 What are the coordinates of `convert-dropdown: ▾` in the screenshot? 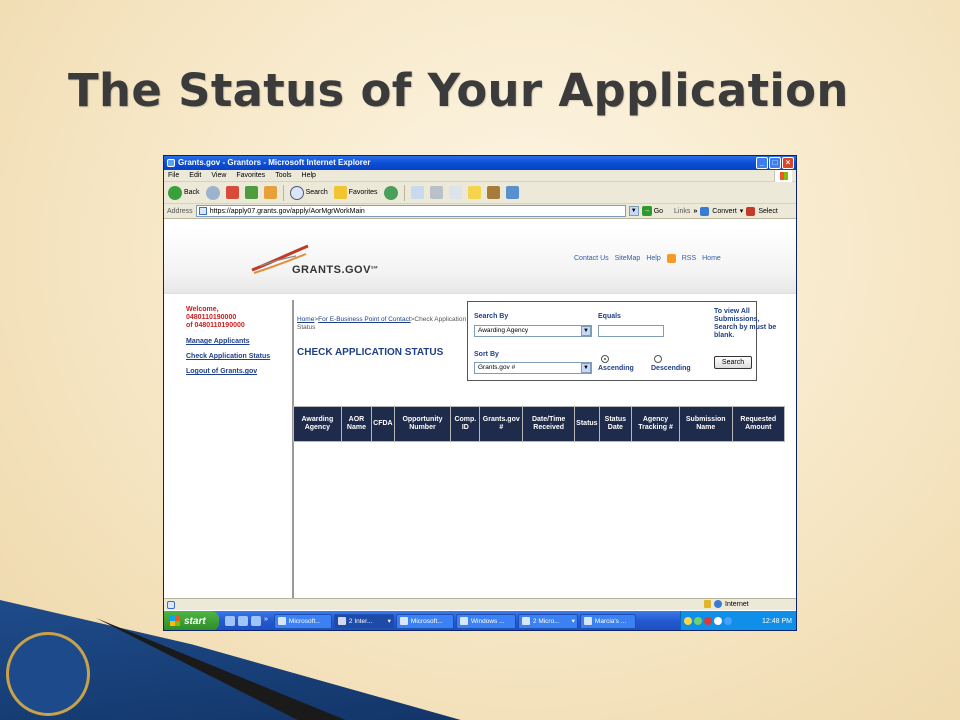 It's located at (742, 211).